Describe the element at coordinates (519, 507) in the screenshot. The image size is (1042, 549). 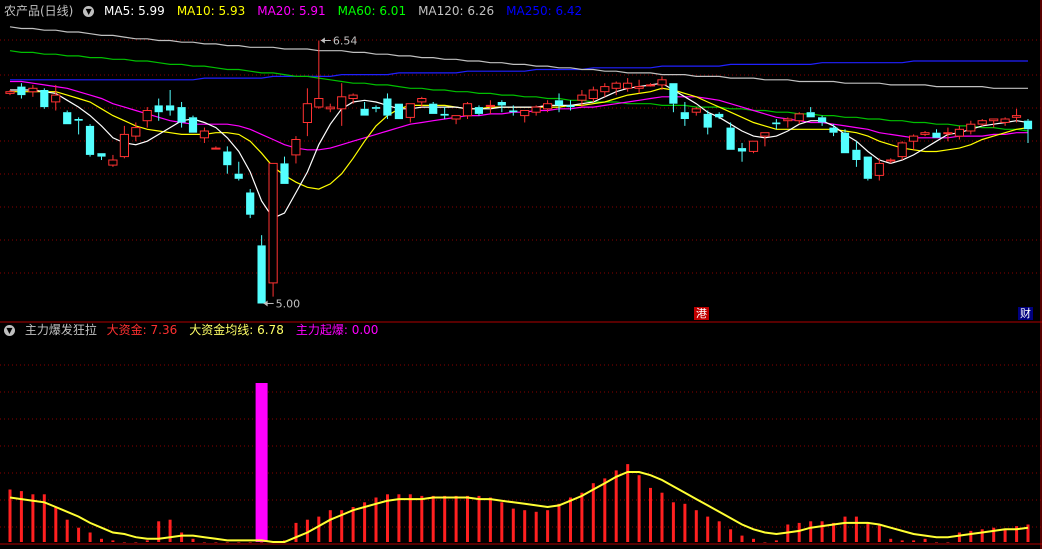
I see `dazijin-ma-line` at that location.